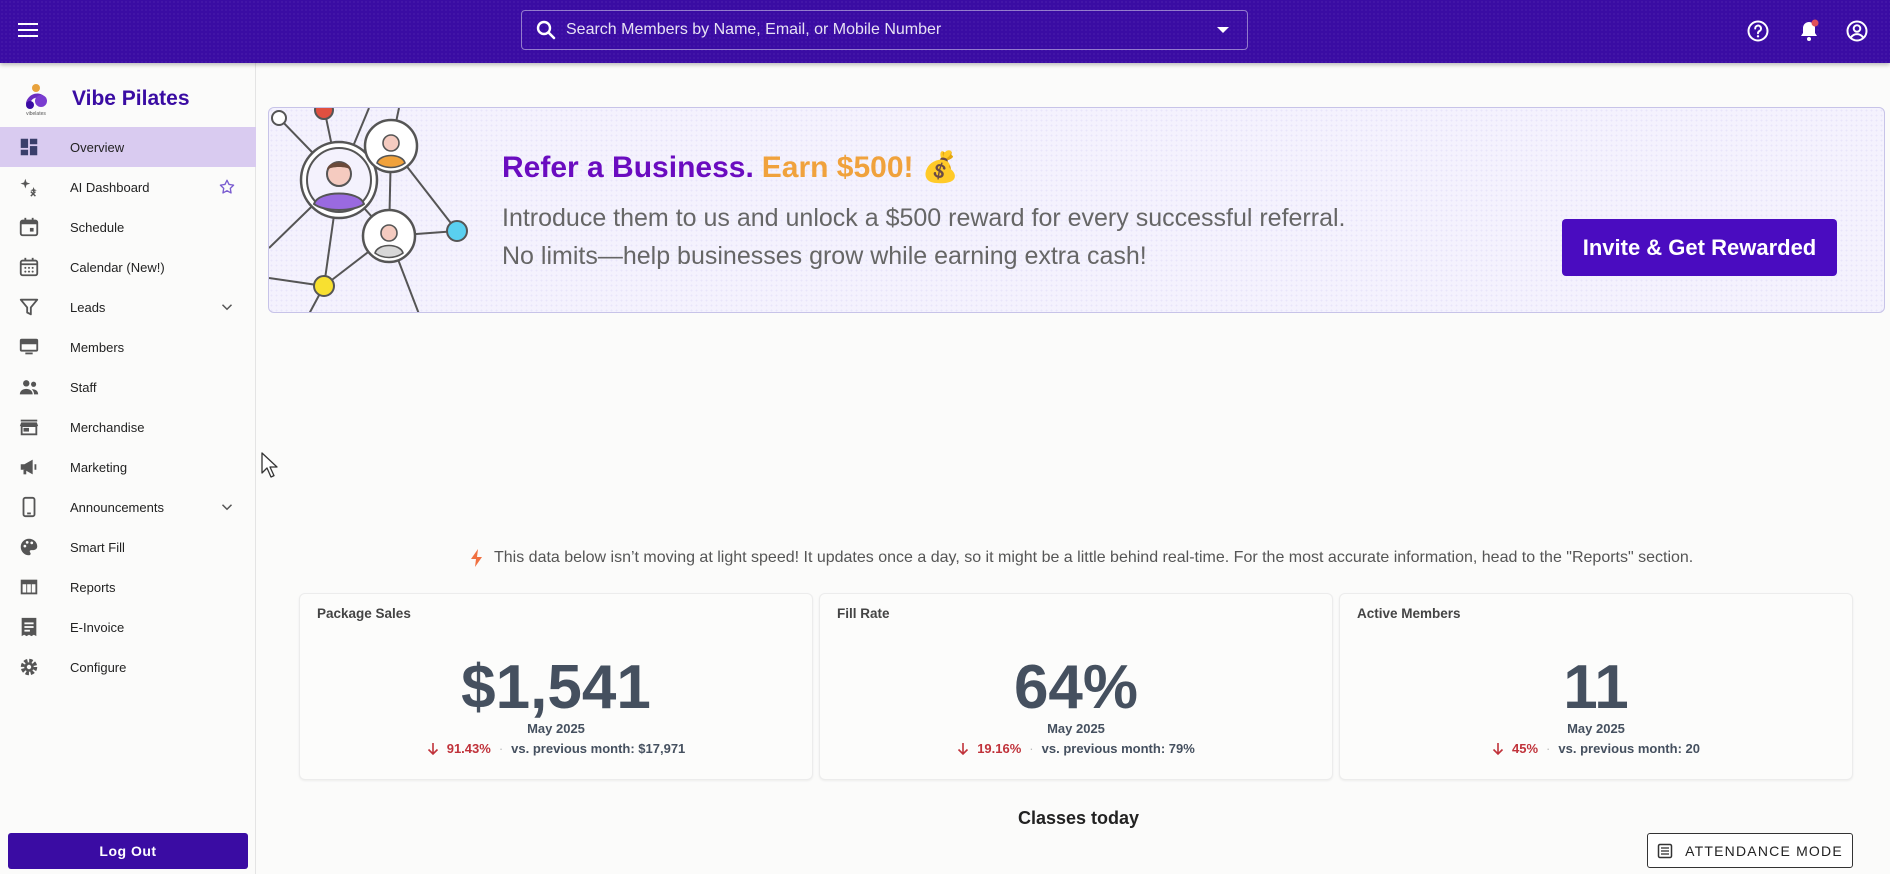  I want to click on sidebar-item-label: Configure, so click(98, 667).